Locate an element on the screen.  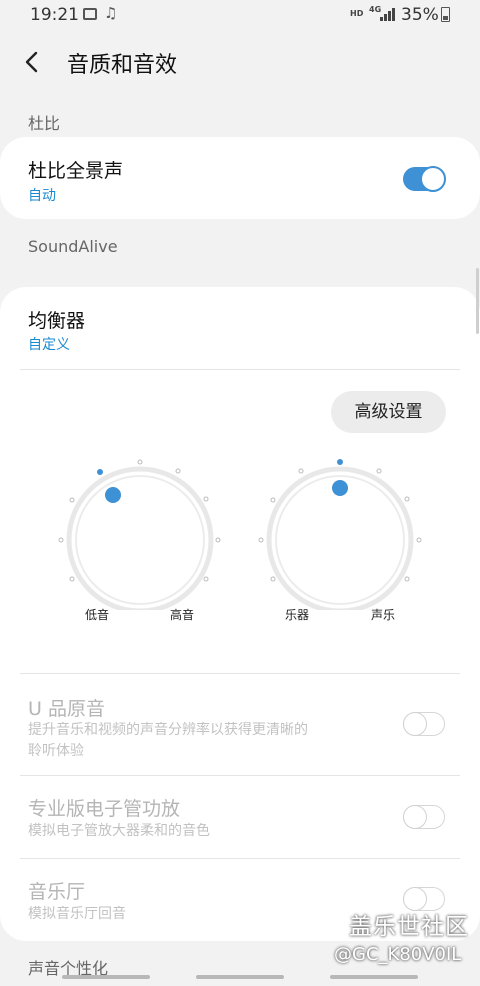
hd-voice-icon: HD is located at coordinates (357, 13).